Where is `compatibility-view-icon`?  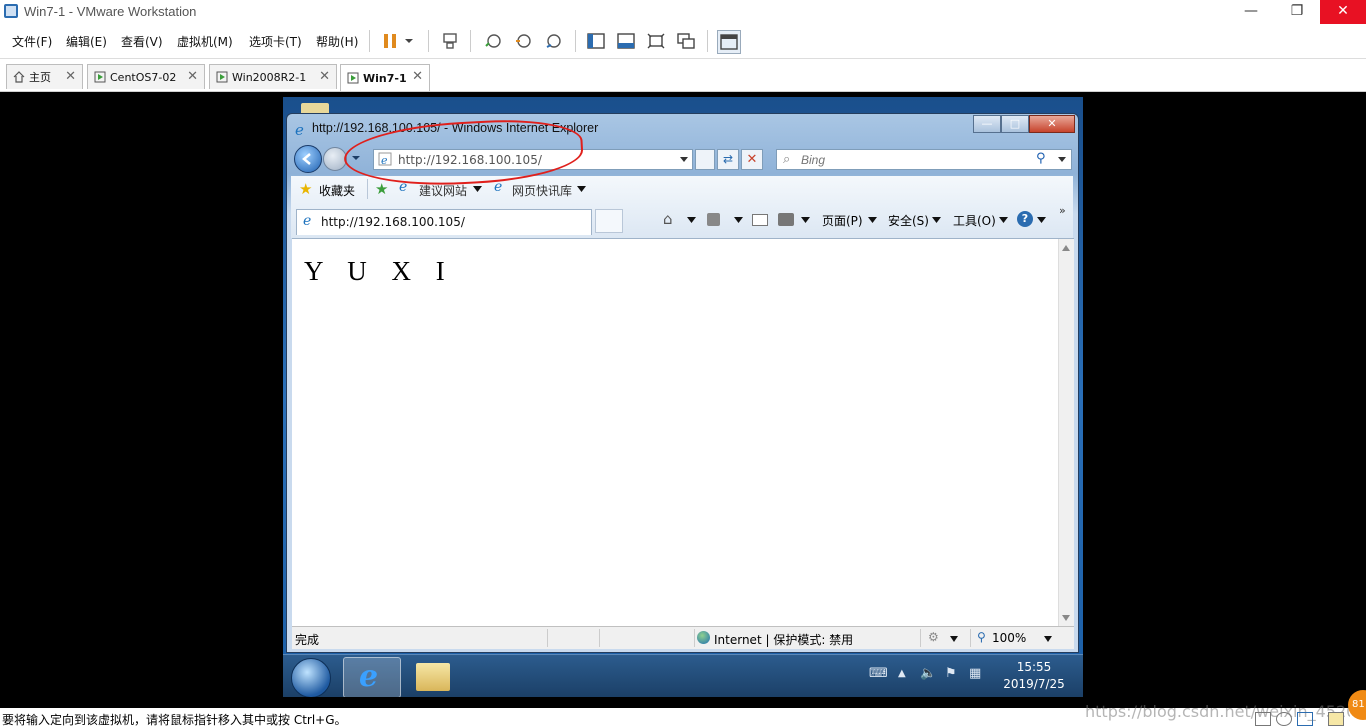
compatibility-view-icon is located at coordinates (705, 159).